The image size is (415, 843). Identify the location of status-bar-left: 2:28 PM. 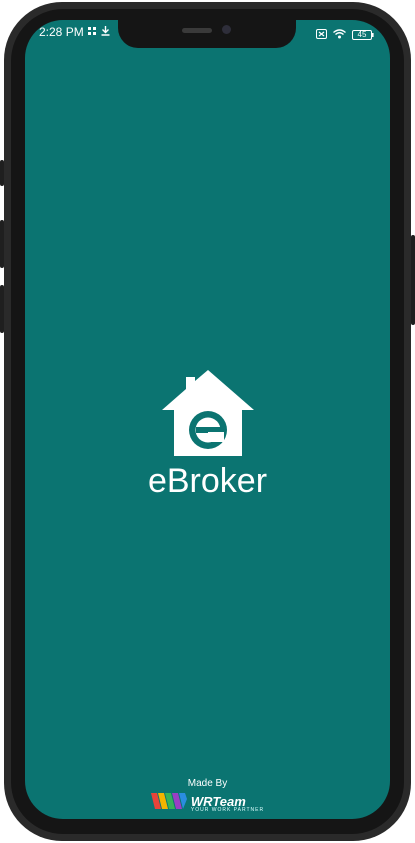
(74, 32).